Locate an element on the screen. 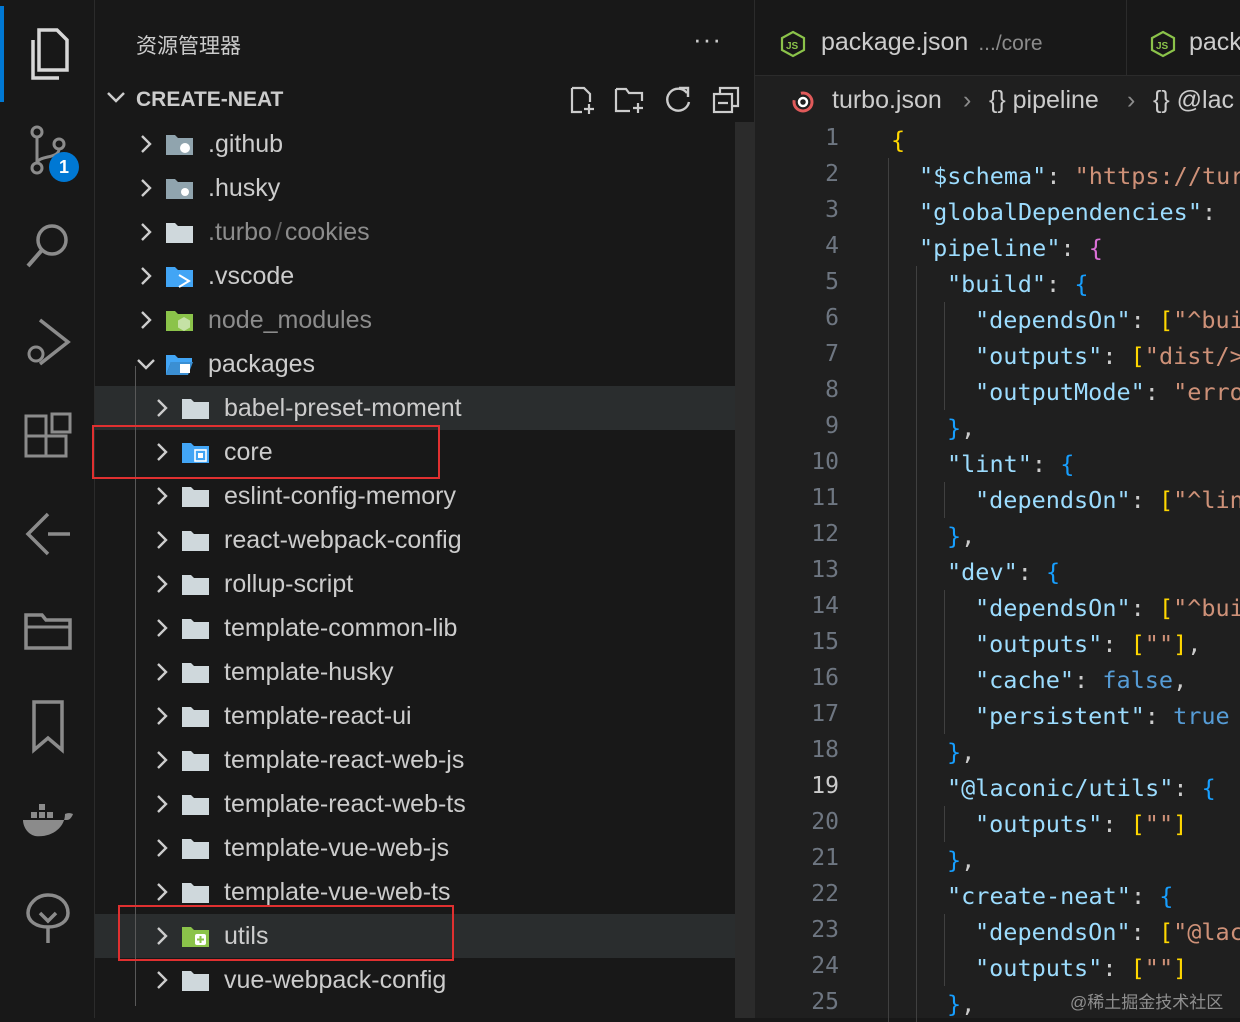  sidebar-scrollbar is located at coordinates (744, 570).